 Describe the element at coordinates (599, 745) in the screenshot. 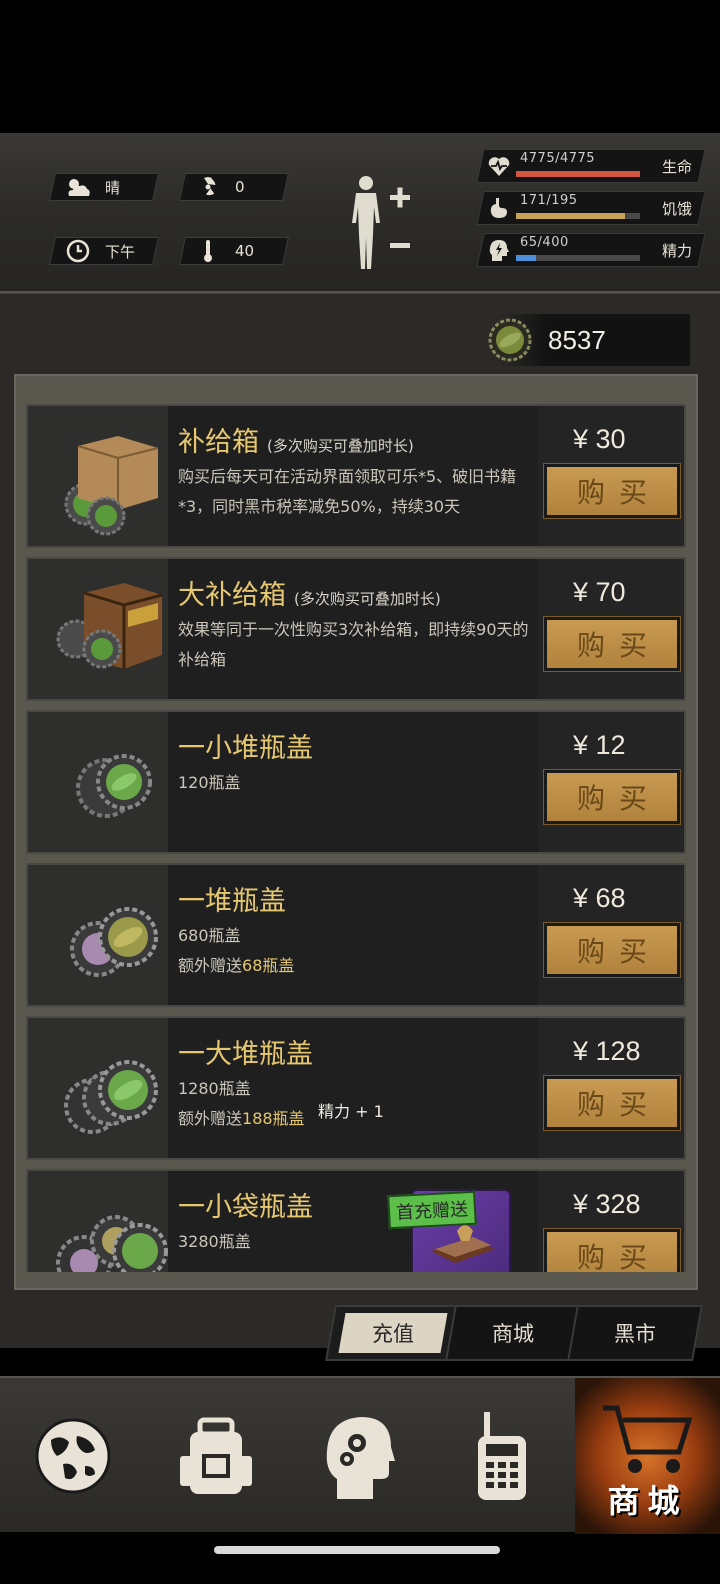

I see `item-price: ¥ 12` at that location.